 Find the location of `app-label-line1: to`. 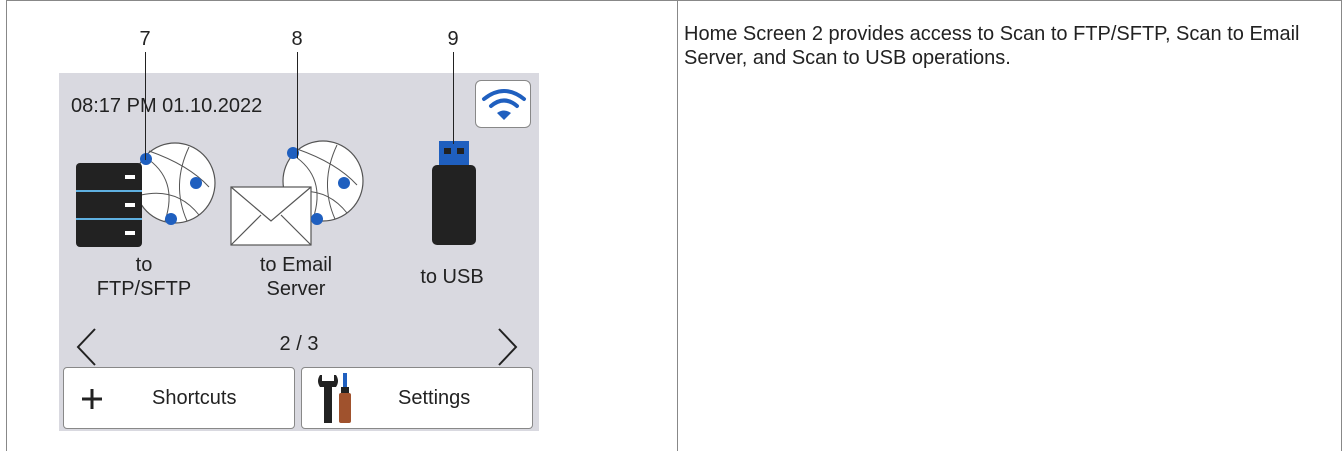

app-label-line1: to is located at coordinates (144, 265).